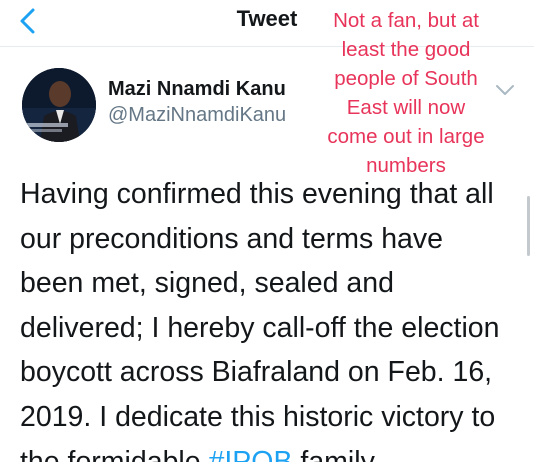  I want to click on overlay-line: Not a fan, but at, so click(406, 20).